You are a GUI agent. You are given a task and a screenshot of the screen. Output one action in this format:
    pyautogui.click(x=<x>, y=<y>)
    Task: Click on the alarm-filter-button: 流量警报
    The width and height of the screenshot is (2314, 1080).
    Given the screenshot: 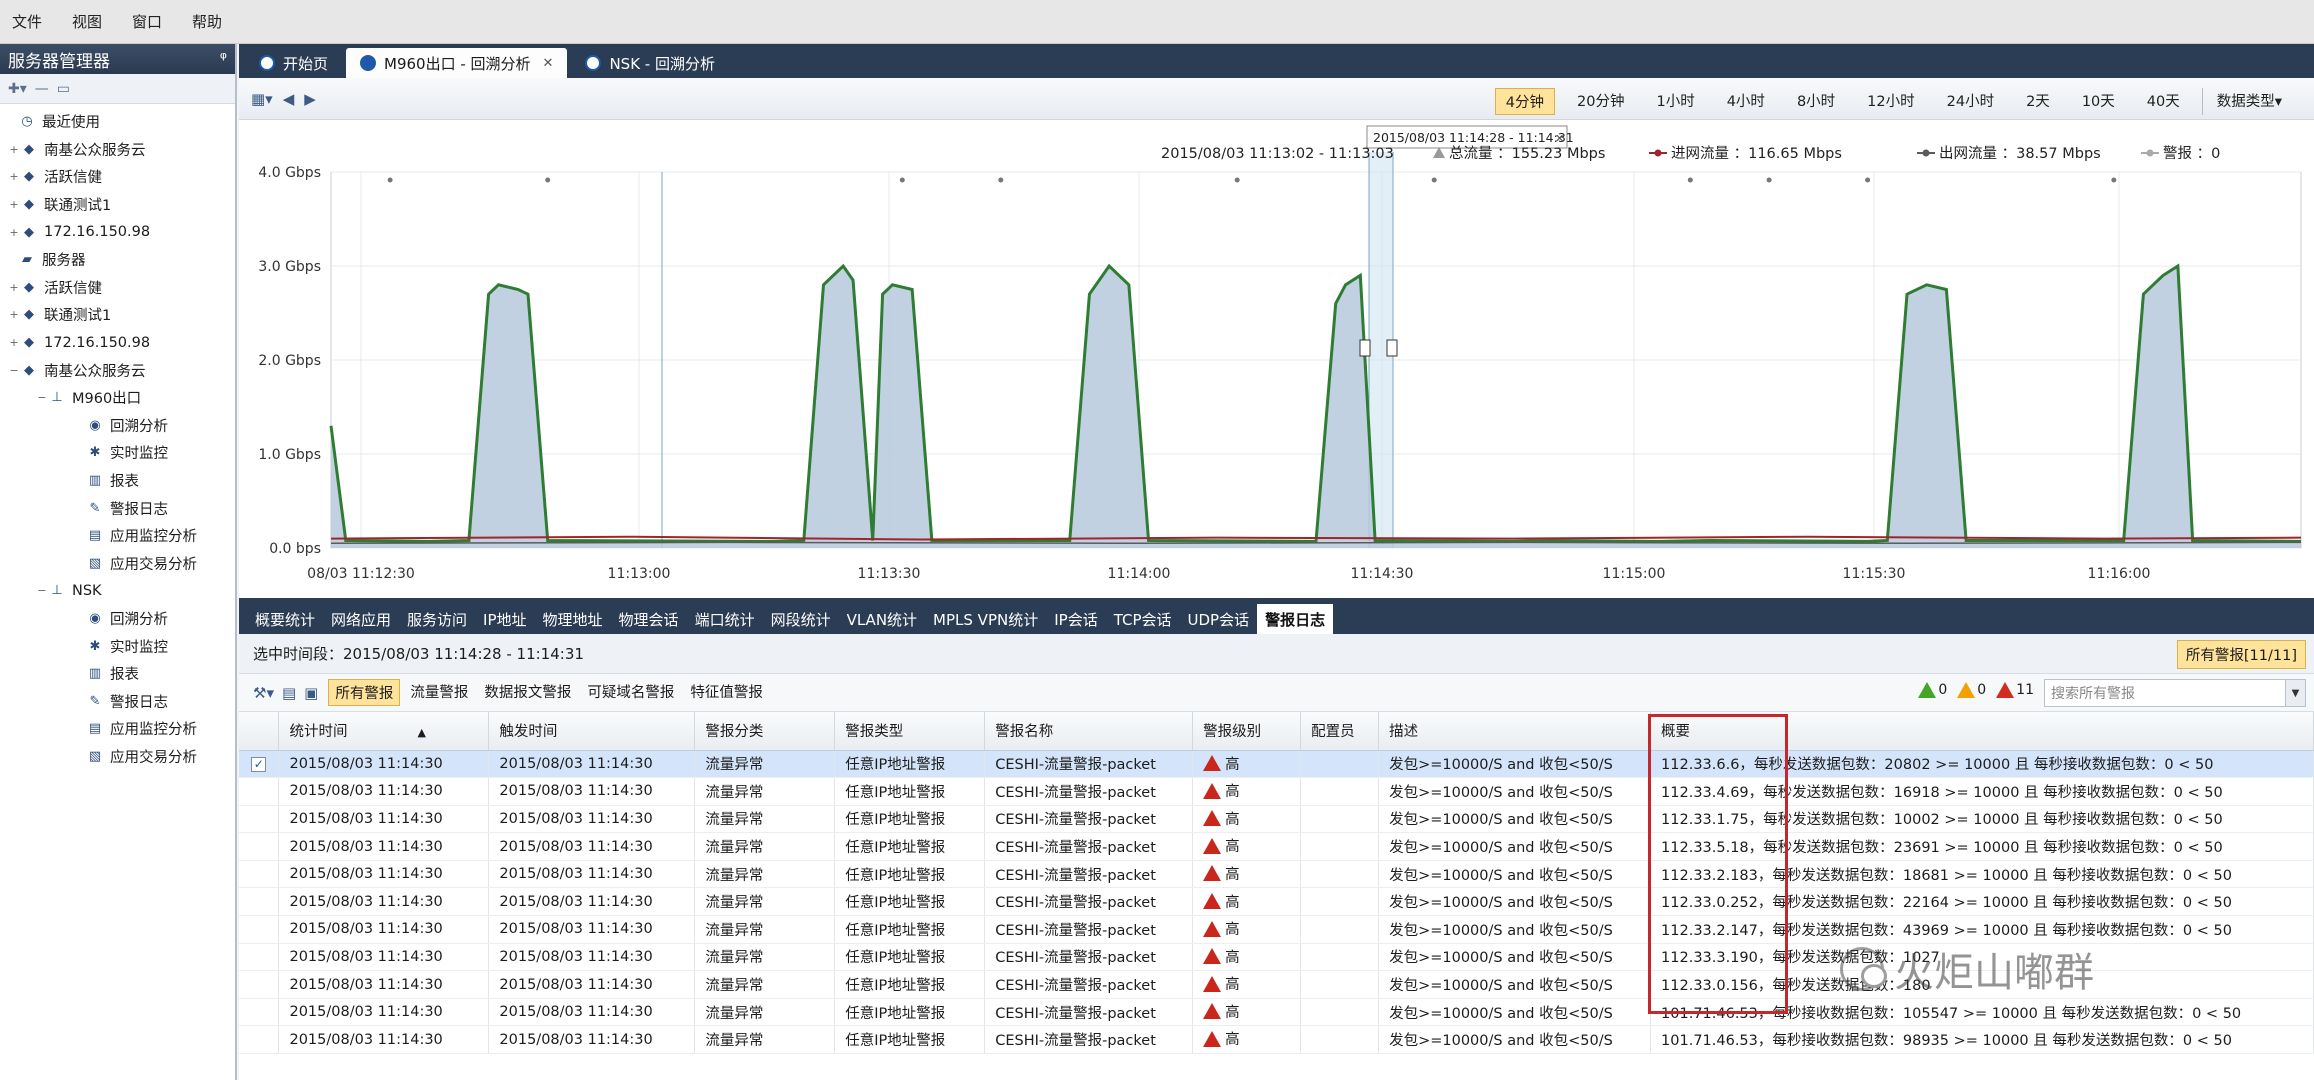 What is the action you would take?
    pyautogui.click(x=439, y=692)
    